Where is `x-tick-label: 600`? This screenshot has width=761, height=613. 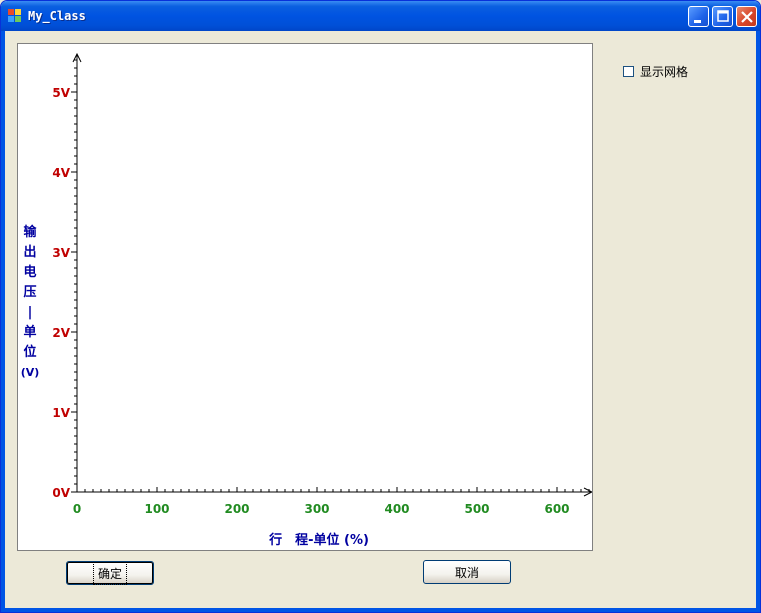
x-tick-label: 600 is located at coordinates (556, 509).